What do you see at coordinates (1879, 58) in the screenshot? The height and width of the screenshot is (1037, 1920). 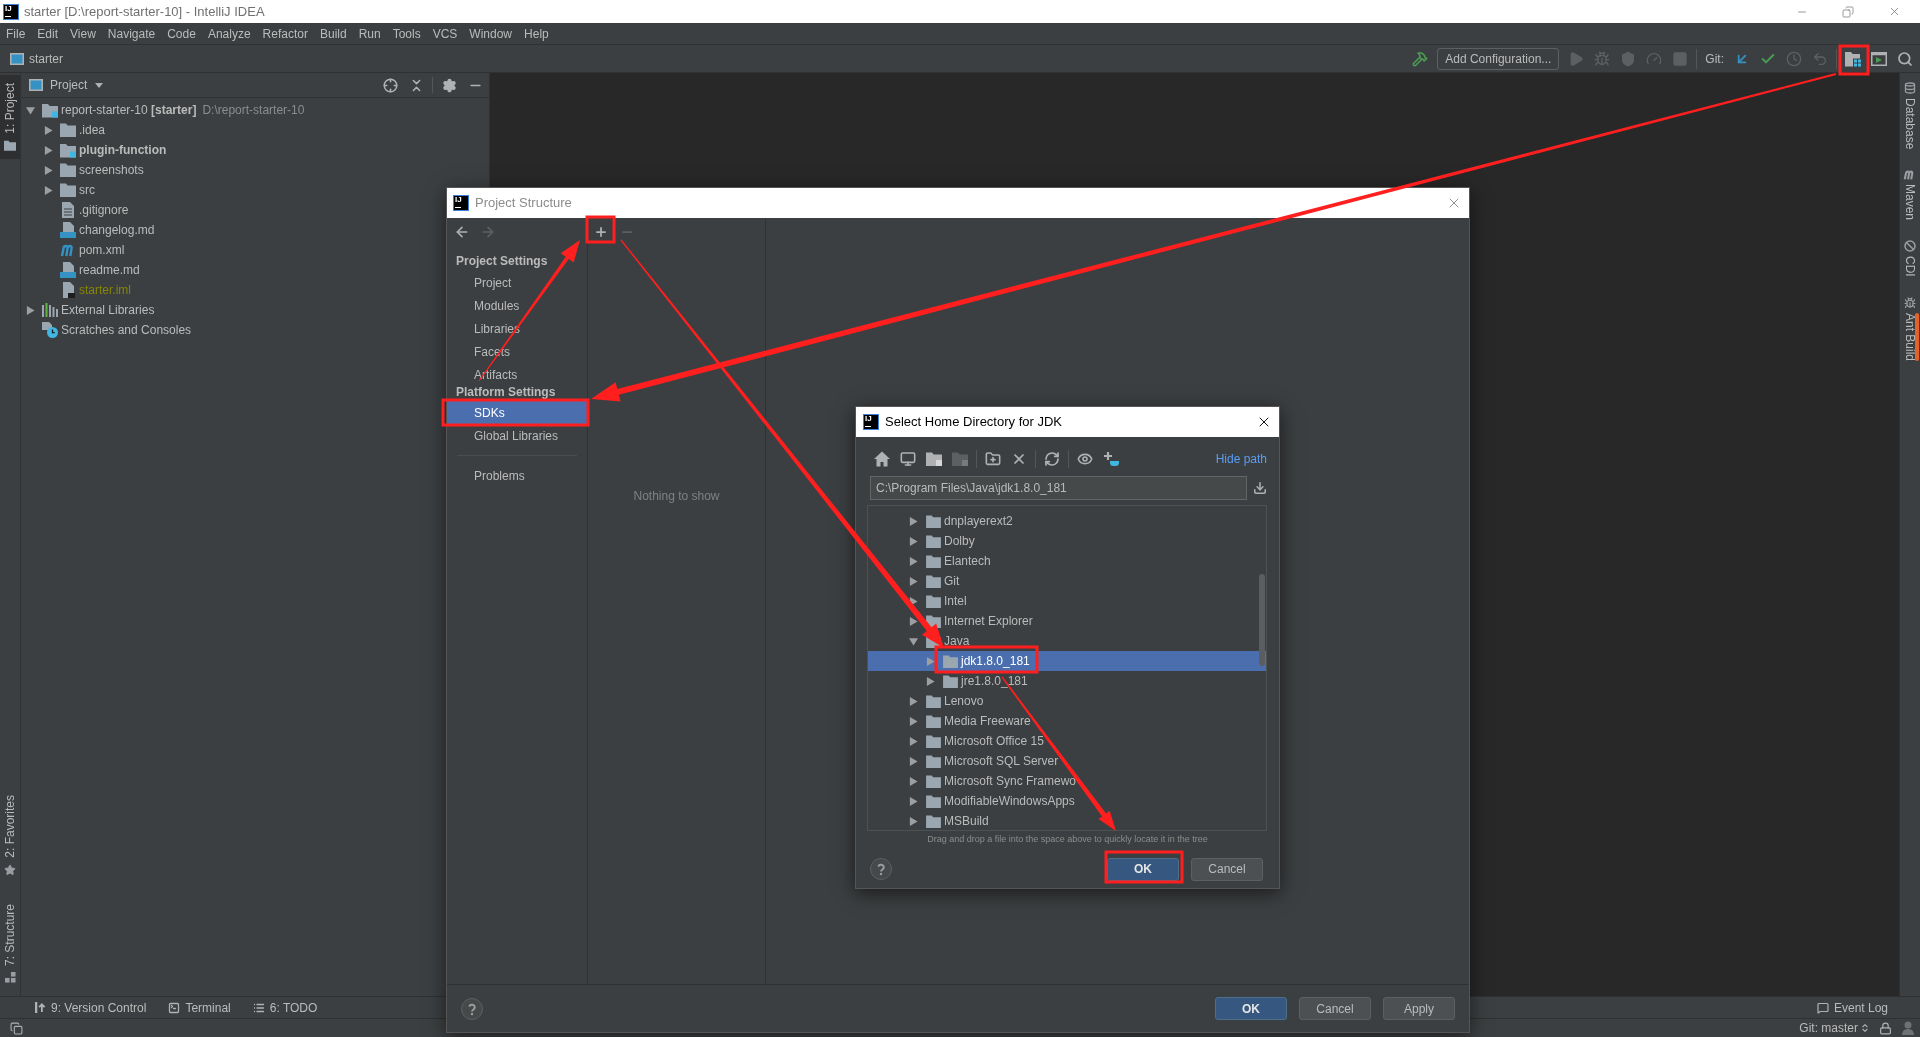 I see `window-play-icon` at bounding box center [1879, 58].